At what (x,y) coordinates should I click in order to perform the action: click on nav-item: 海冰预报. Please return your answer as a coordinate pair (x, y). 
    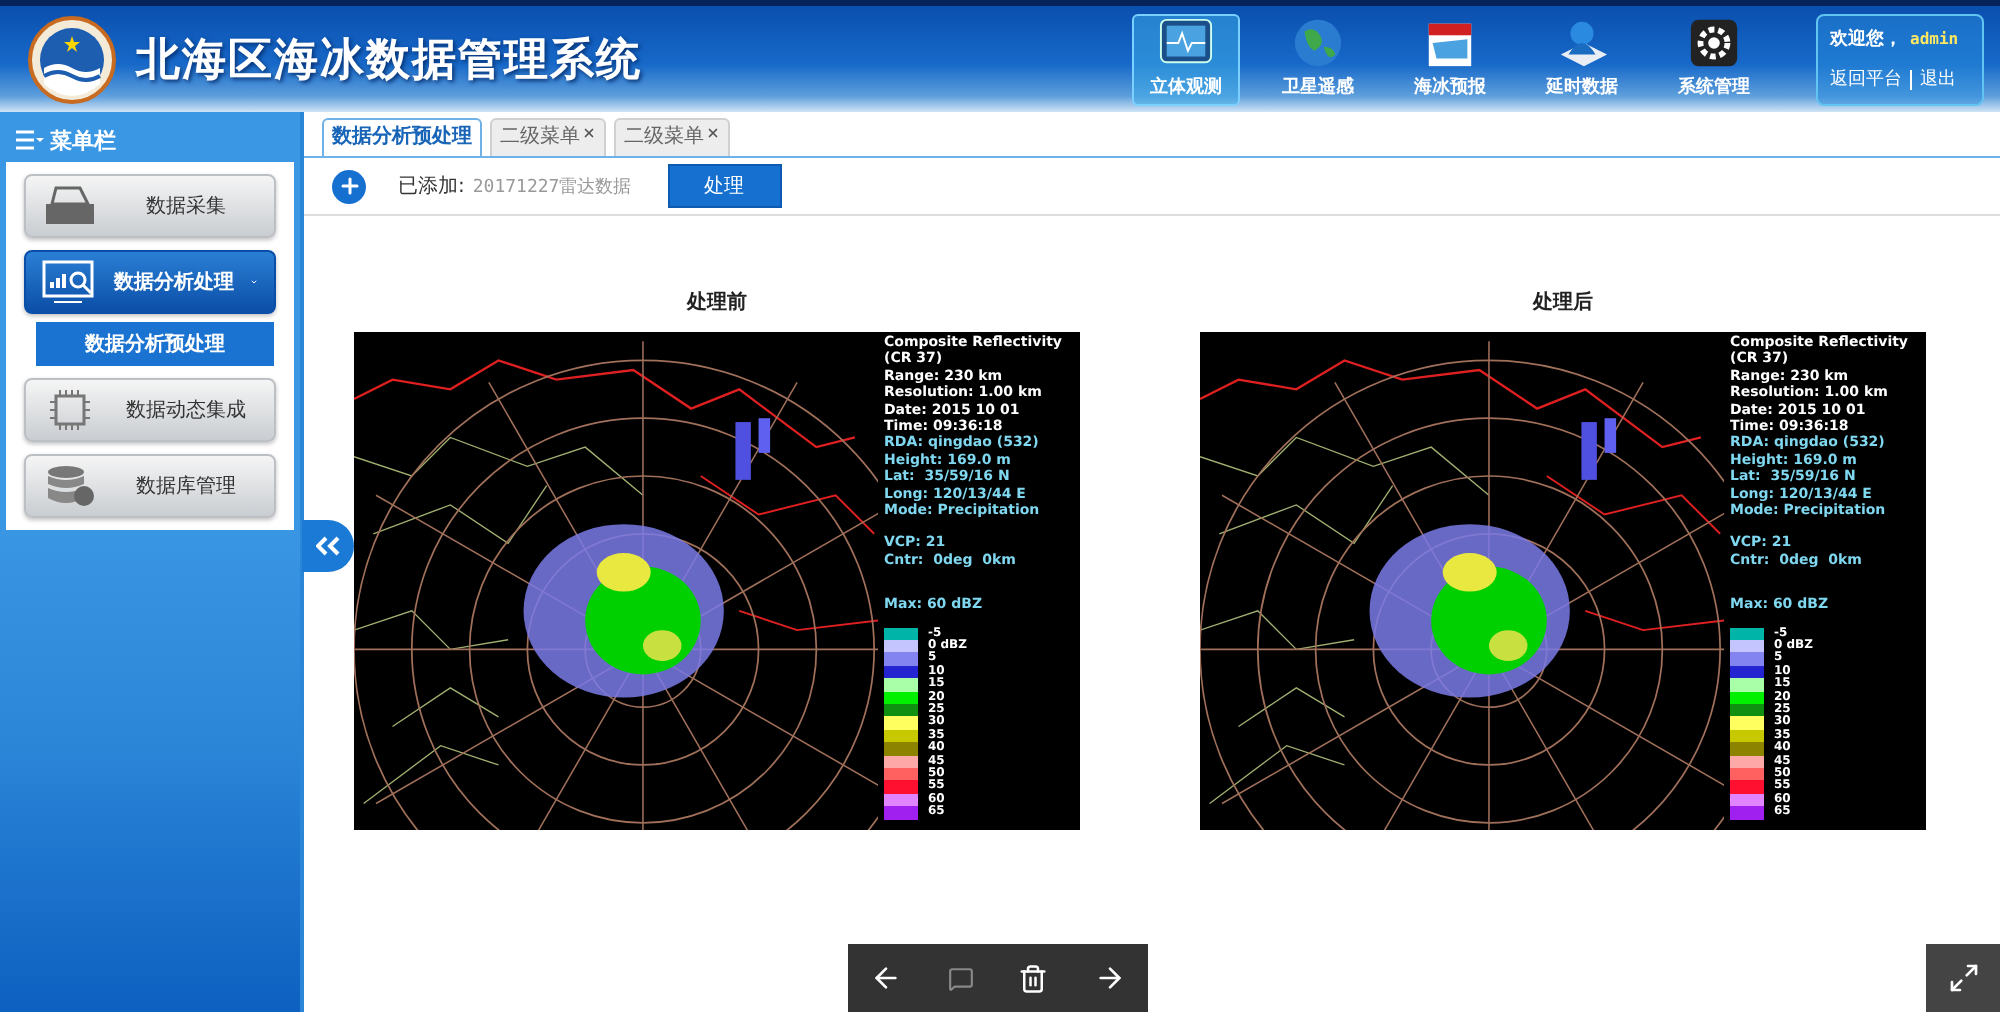
    Looking at the image, I should click on (1450, 59).